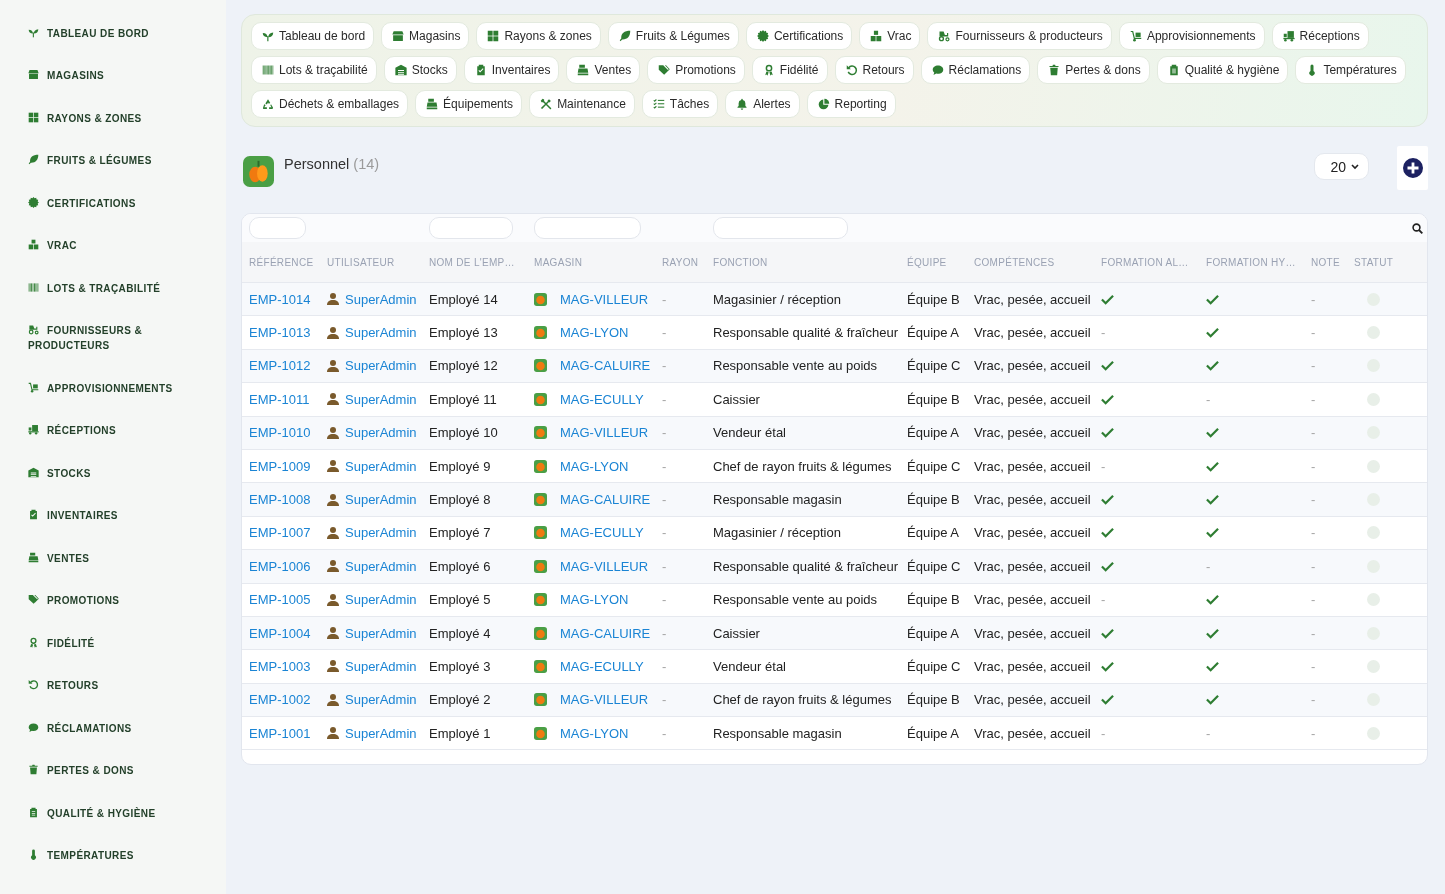 The width and height of the screenshot is (1445, 894). I want to click on reference-link: EMP-1009, so click(280, 466).